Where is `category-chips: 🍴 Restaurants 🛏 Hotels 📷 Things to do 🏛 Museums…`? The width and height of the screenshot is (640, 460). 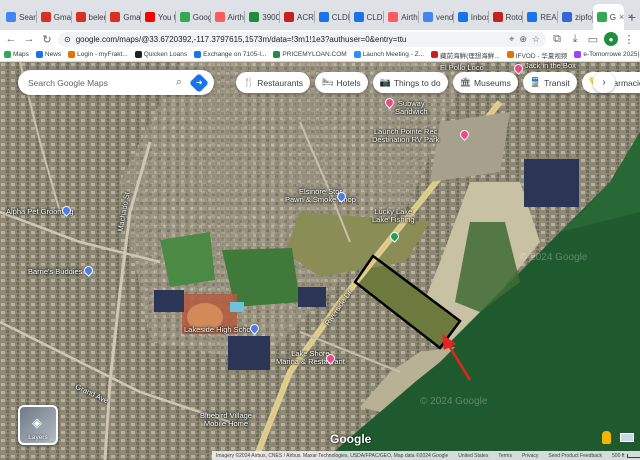 category-chips: 🍴 Restaurants 🛏 Hotels 📷 Things to do 🏛 Museums… is located at coordinates (438, 82).